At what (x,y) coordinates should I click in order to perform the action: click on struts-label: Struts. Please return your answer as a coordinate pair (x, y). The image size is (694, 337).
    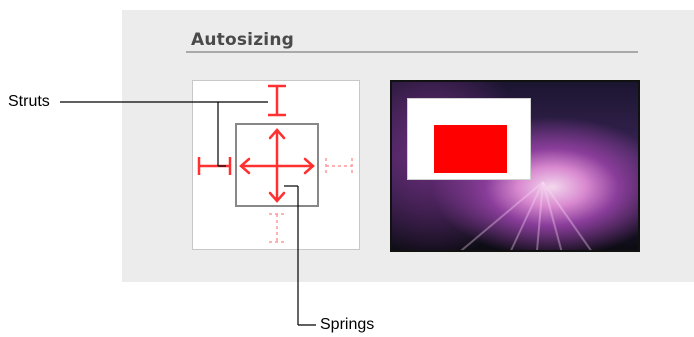
    Looking at the image, I should click on (29, 101).